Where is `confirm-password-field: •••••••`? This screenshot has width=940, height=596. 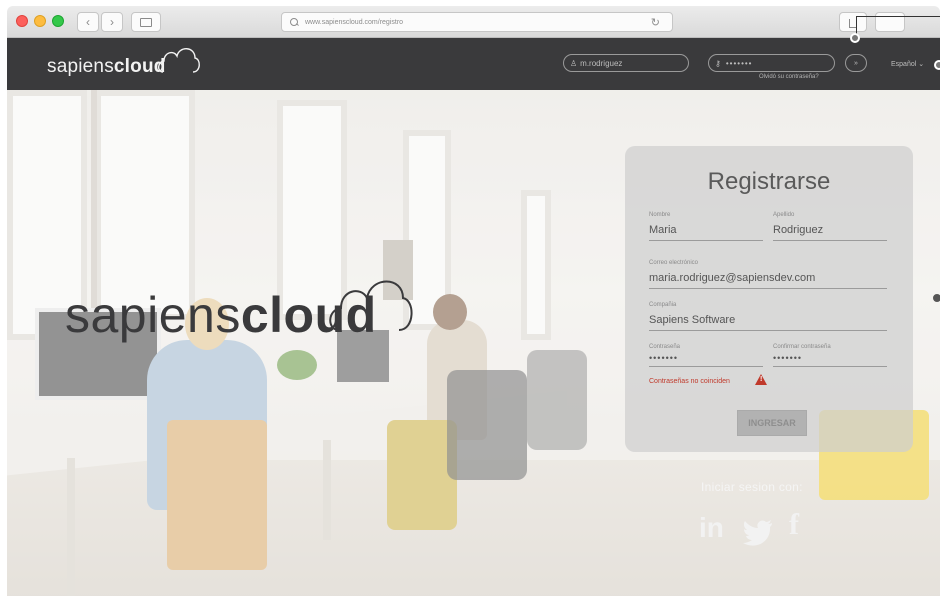 confirm-password-field: ••••••• is located at coordinates (787, 358).